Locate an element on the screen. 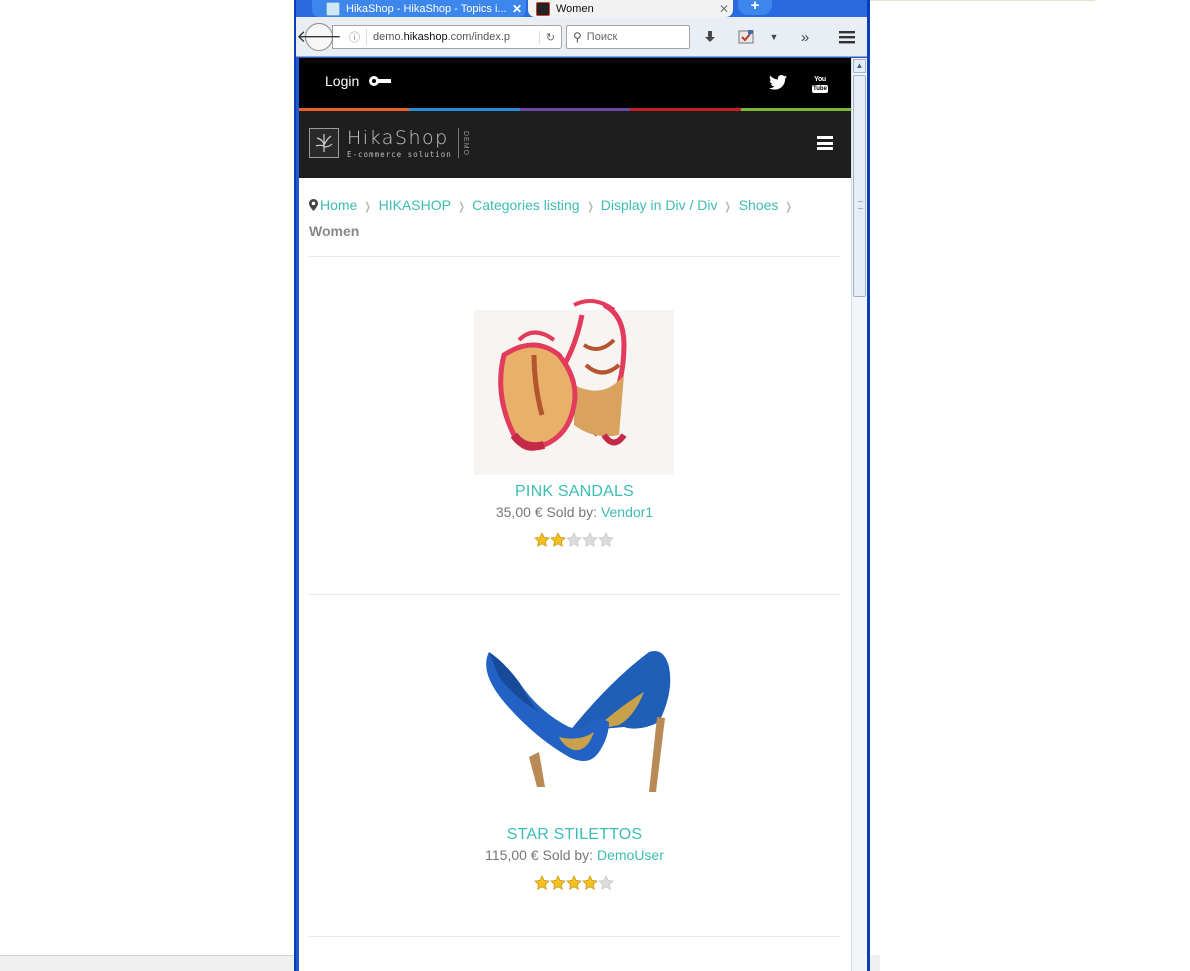 The image size is (1190, 971). back-arrow-icon: 🡐 is located at coordinates (319, 36).